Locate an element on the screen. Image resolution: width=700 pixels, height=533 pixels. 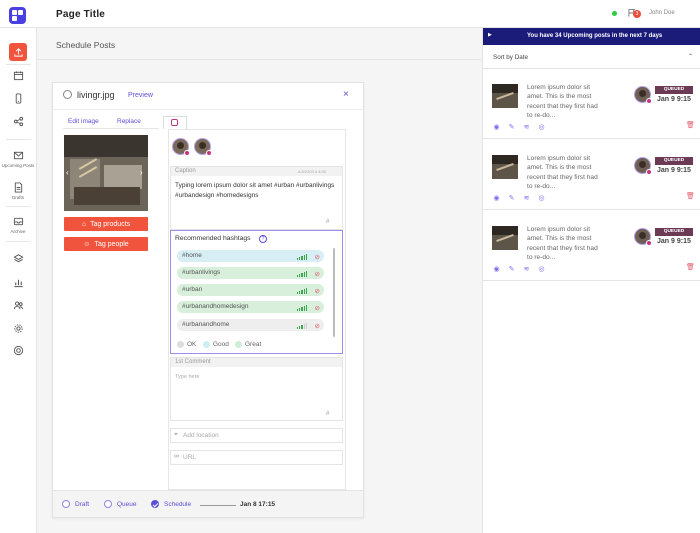
preview-link: Preview is located at coordinates (140, 95).